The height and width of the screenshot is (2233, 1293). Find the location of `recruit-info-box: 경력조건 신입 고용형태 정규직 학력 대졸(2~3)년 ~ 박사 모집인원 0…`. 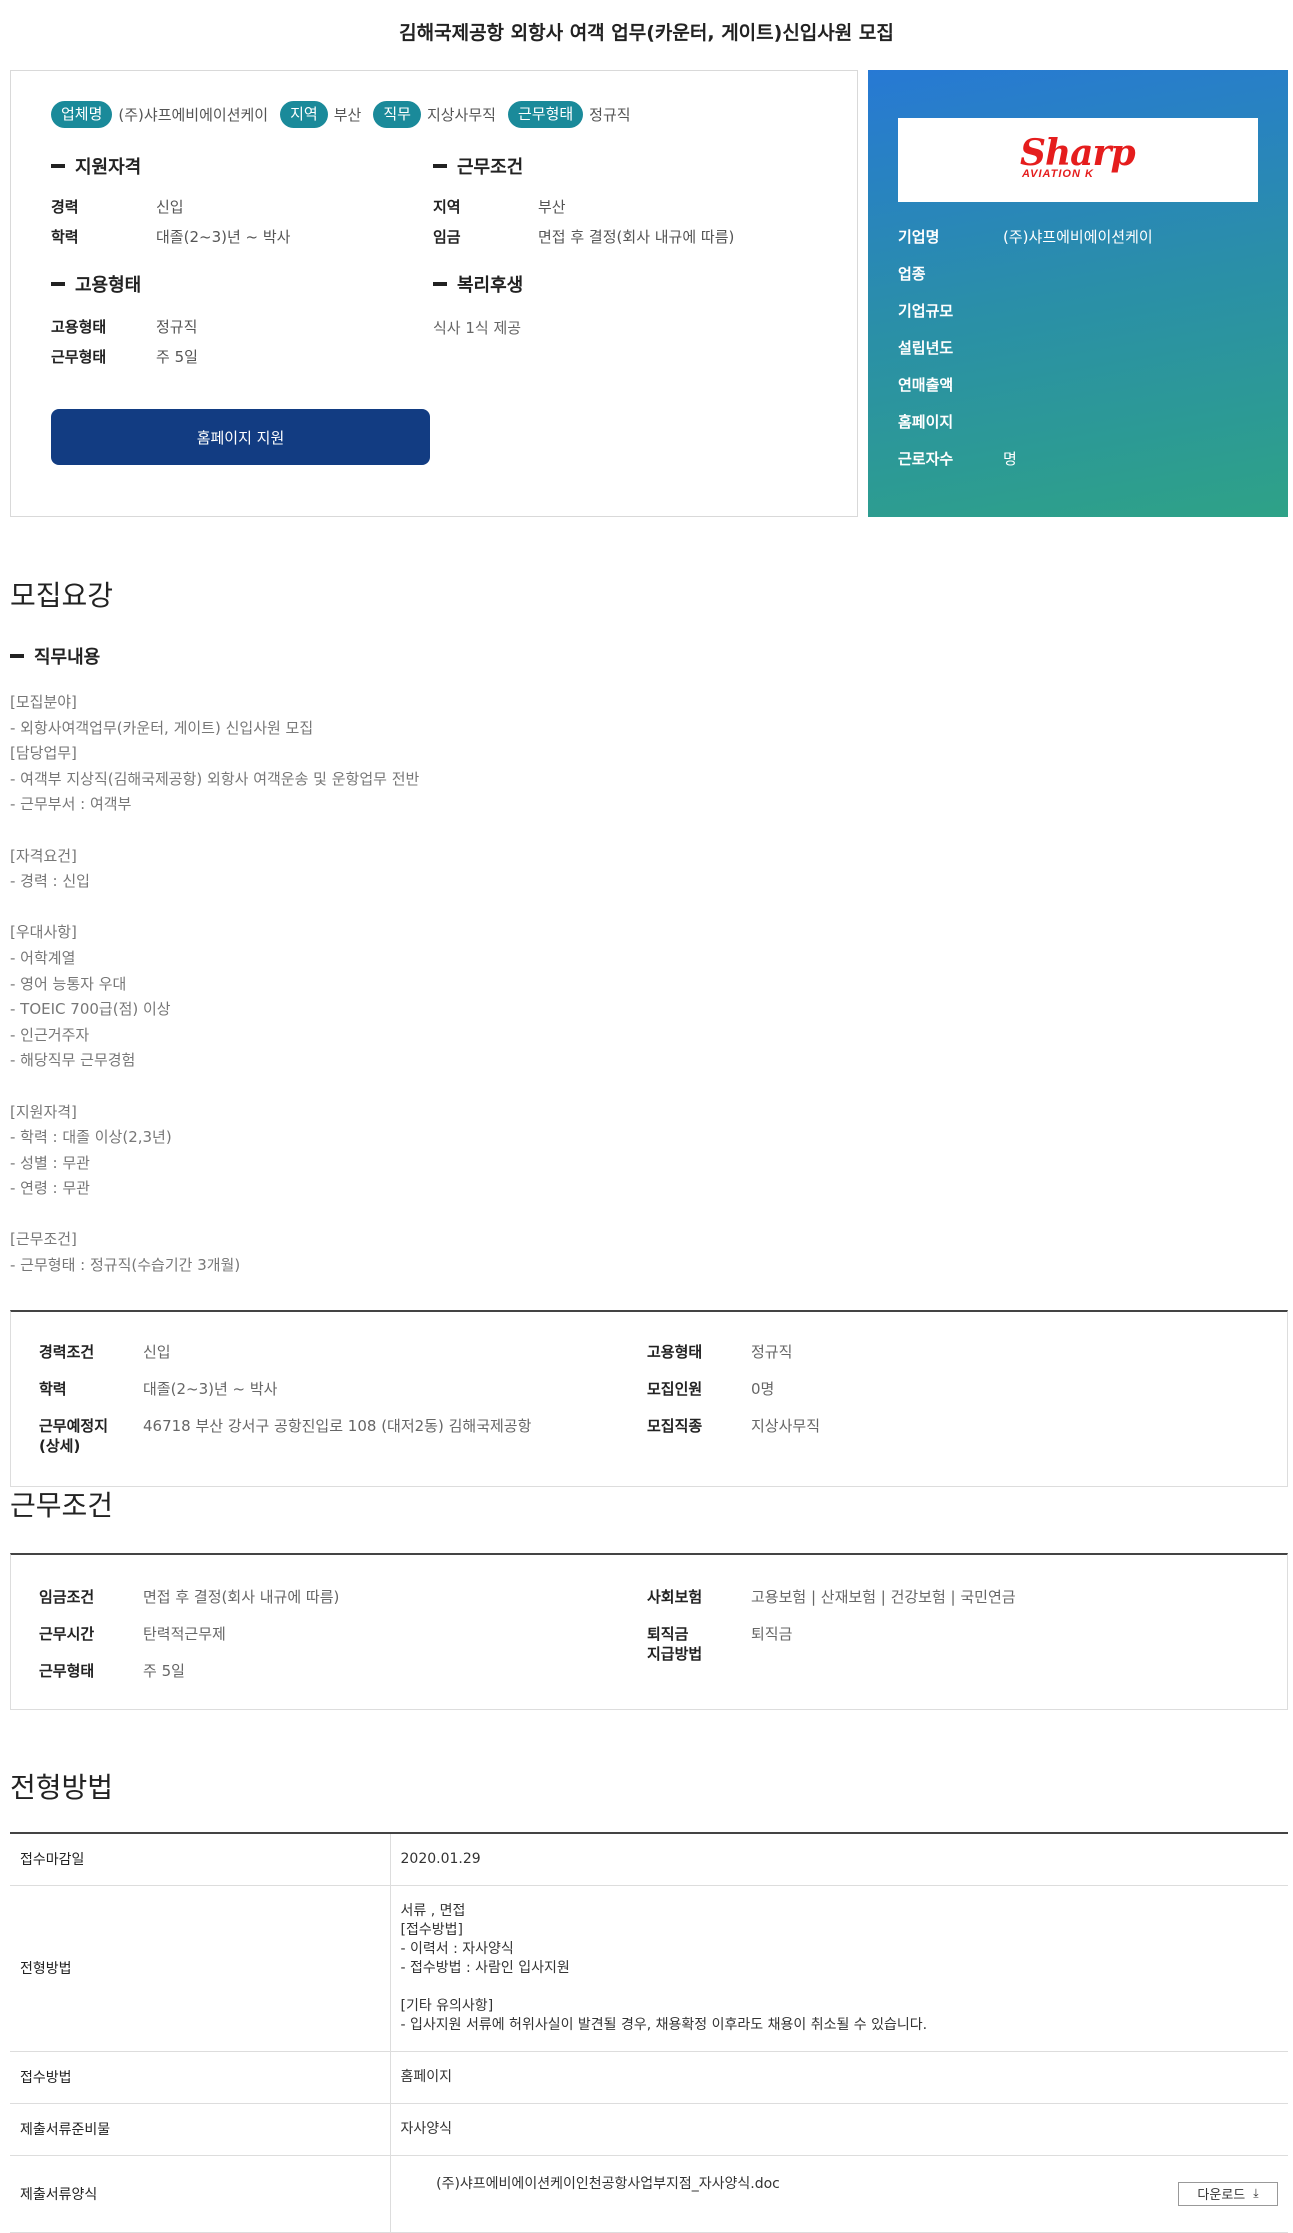

recruit-info-box: 경력조건 신입 고용형태 정규직 학력 대졸(2~3)년 ~ 박사 모집인원 0… is located at coordinates (649, 1398).